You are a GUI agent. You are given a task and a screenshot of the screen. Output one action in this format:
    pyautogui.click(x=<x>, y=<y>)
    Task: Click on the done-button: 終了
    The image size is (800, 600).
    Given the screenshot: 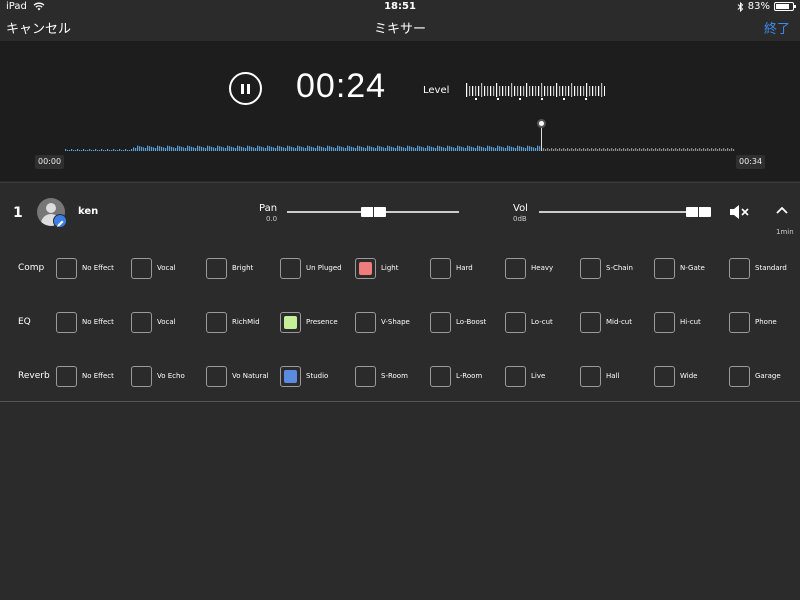 What is the action you would take?
    pyautogui.click(x=777, y=27)
    